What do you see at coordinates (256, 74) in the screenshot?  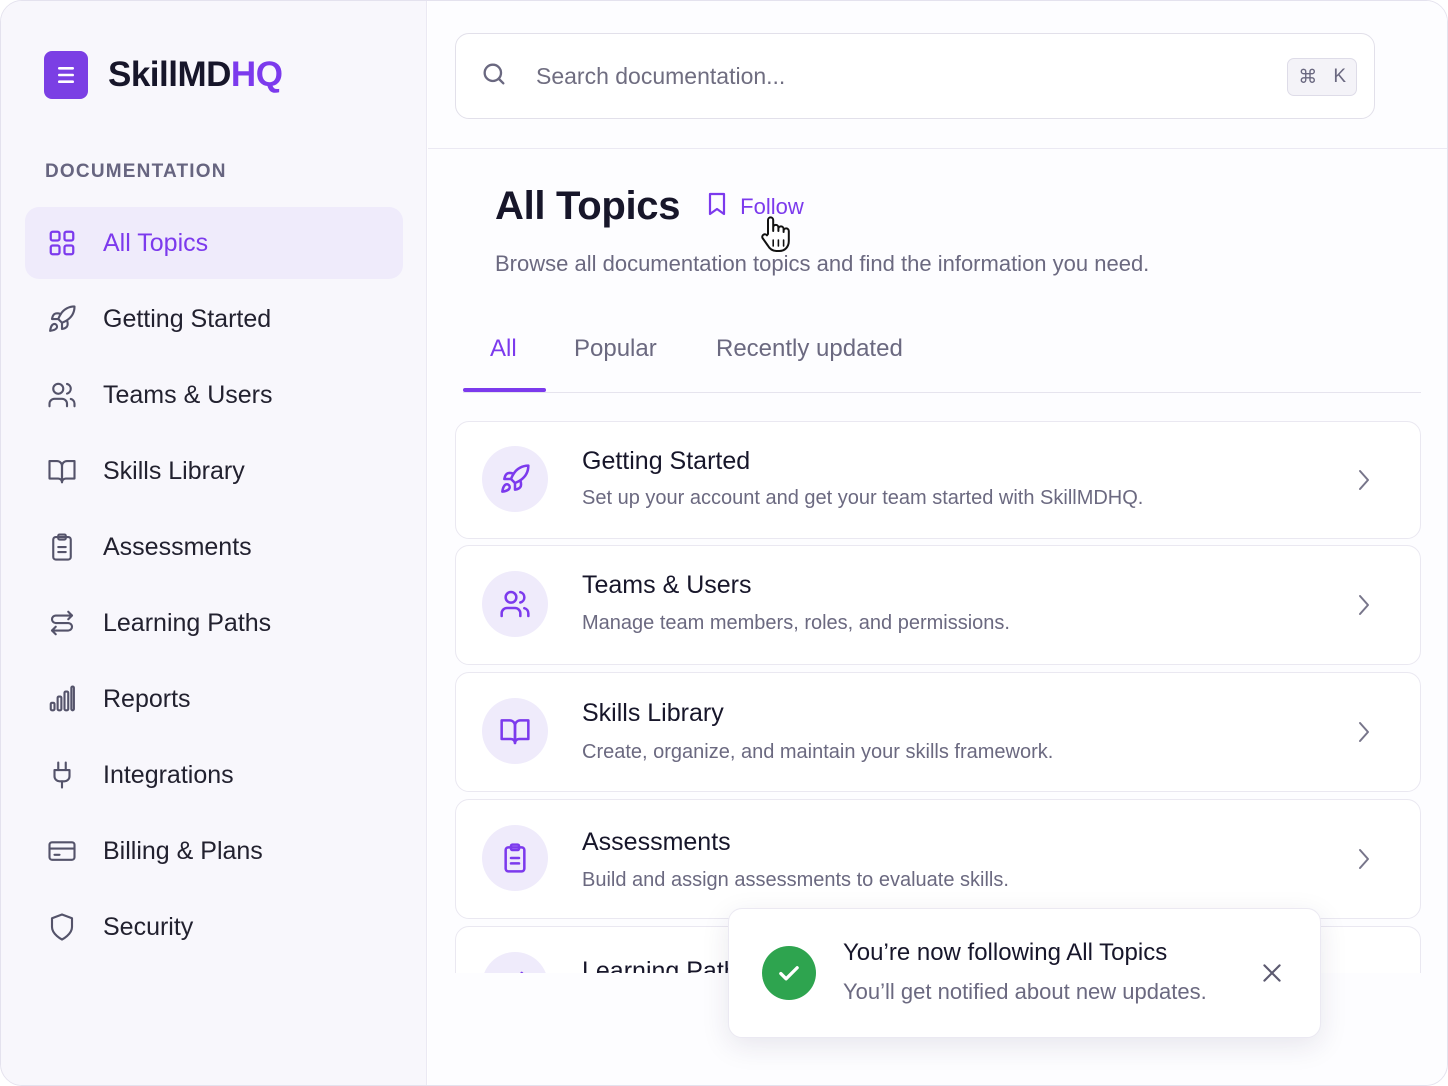 I see `brand-name-accent: HQ` at bounding box center [256, 74].